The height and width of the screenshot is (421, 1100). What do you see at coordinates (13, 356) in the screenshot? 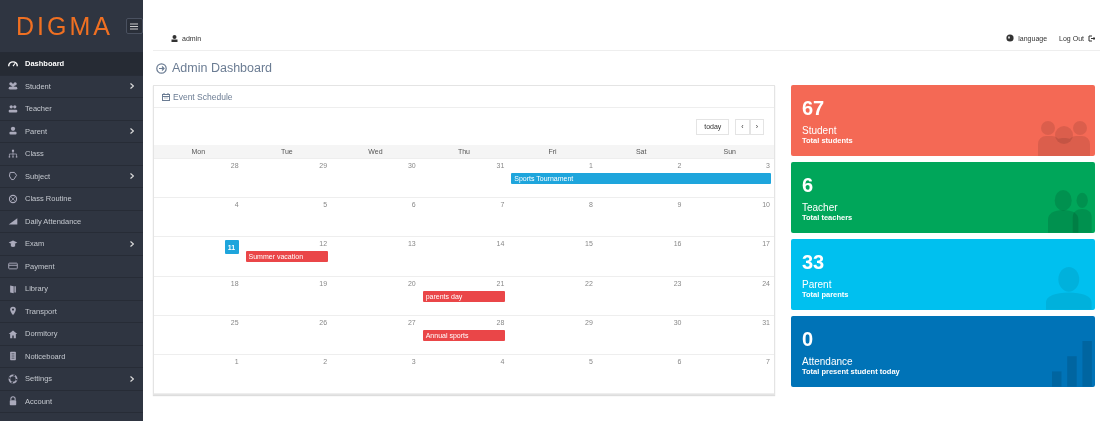
I see `notepad-icon` at bounding box center [13, 356].